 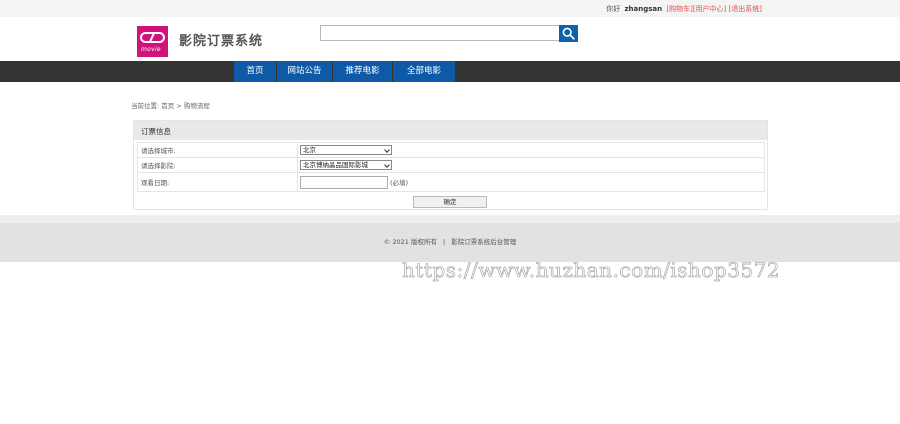 I want to click on user-links: 你好 zhangsan [购物车][用户中心] [退出系统], so click(x=684, y=9).